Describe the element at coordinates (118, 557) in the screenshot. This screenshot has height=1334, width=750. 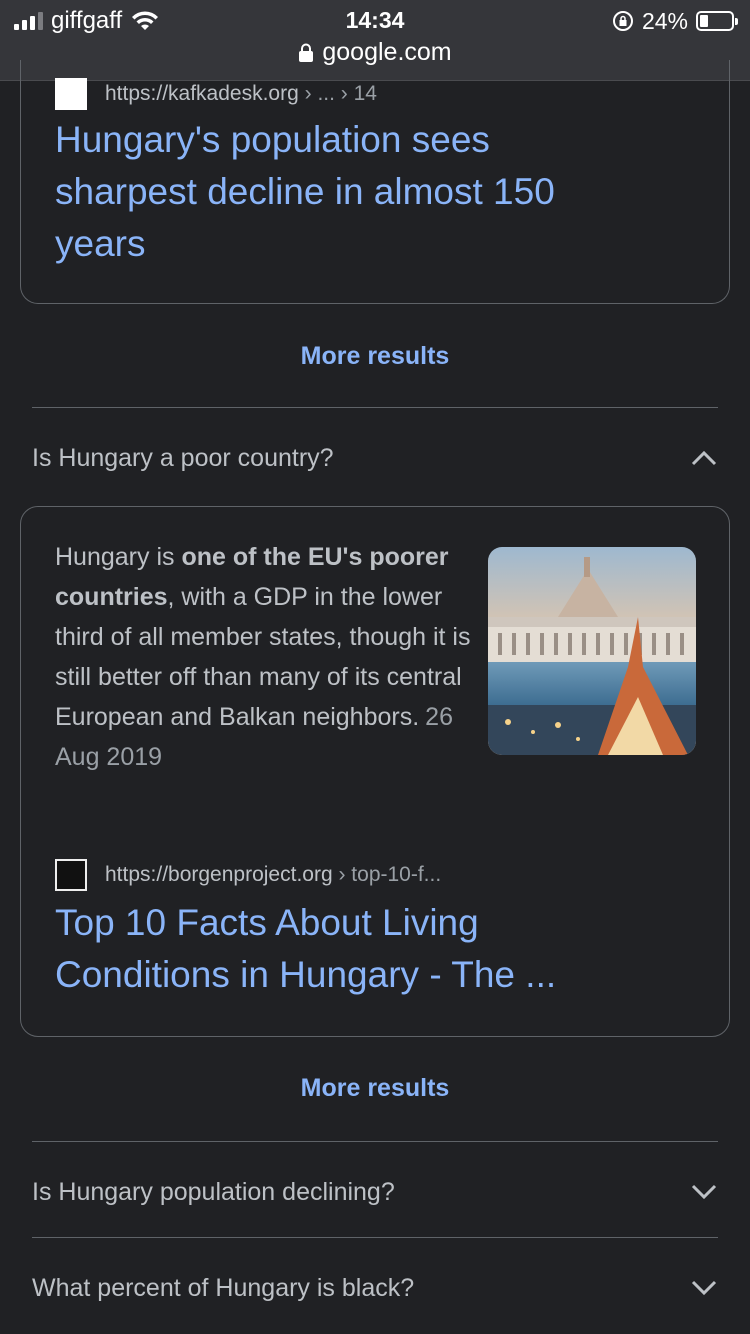
I see `answer-text: Hungary is` at that location.